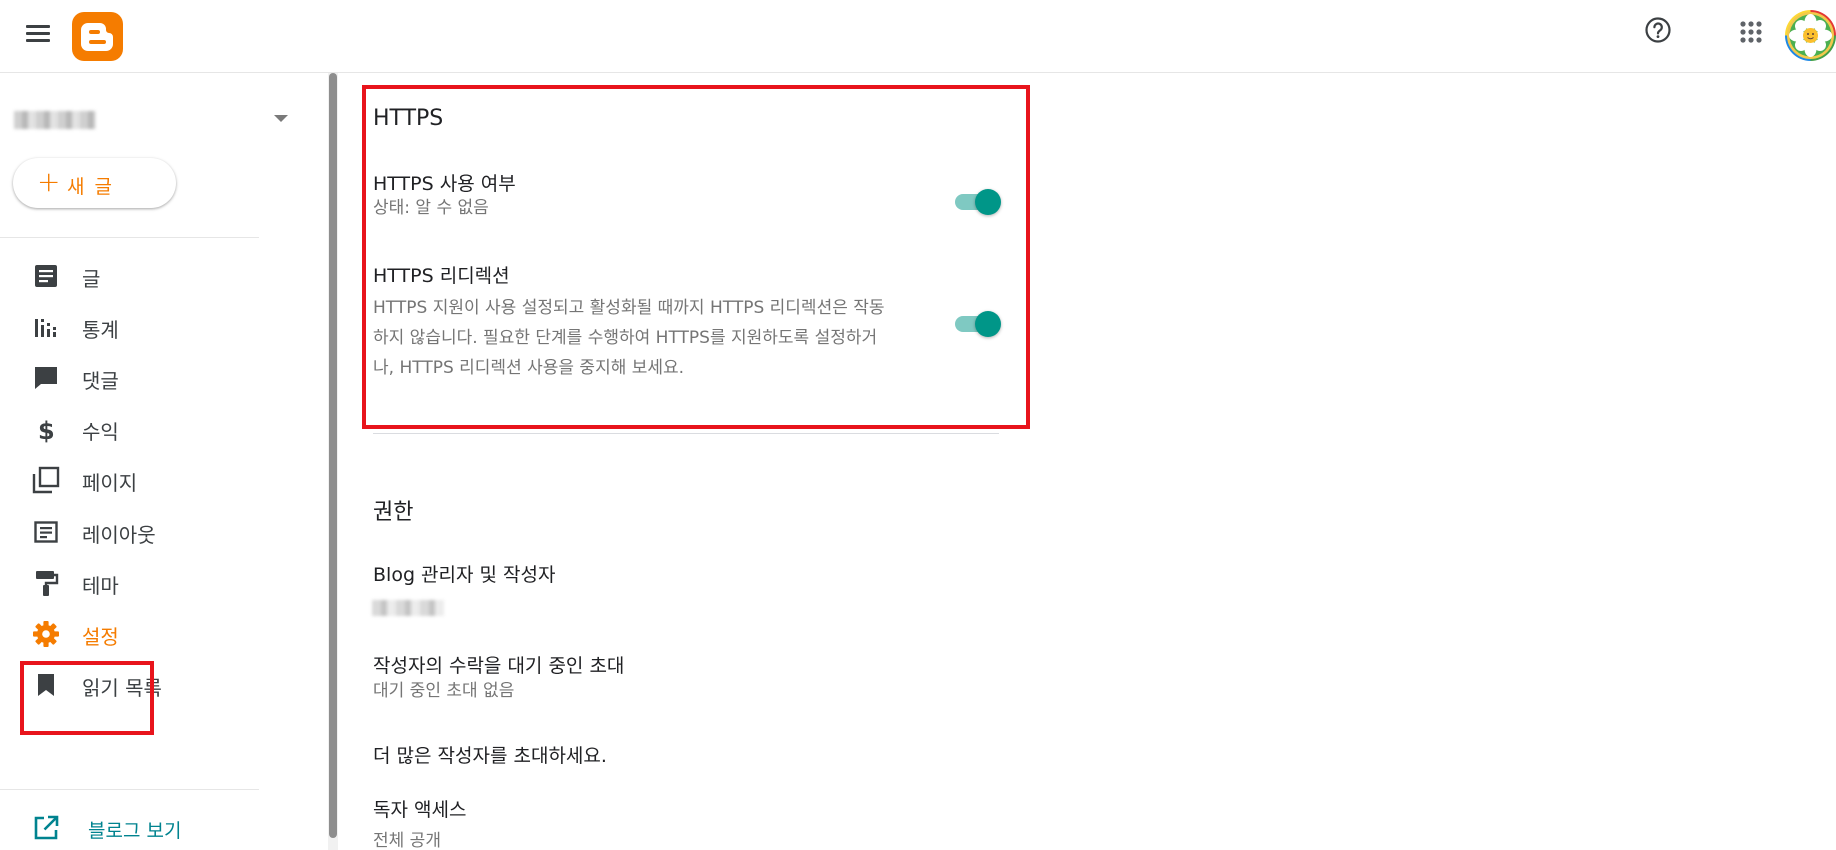 The height and width of the screenshot is (850, 1836). I want to click on pending-invites-status: 대기 중인 초대 없음, so click(444, 691).